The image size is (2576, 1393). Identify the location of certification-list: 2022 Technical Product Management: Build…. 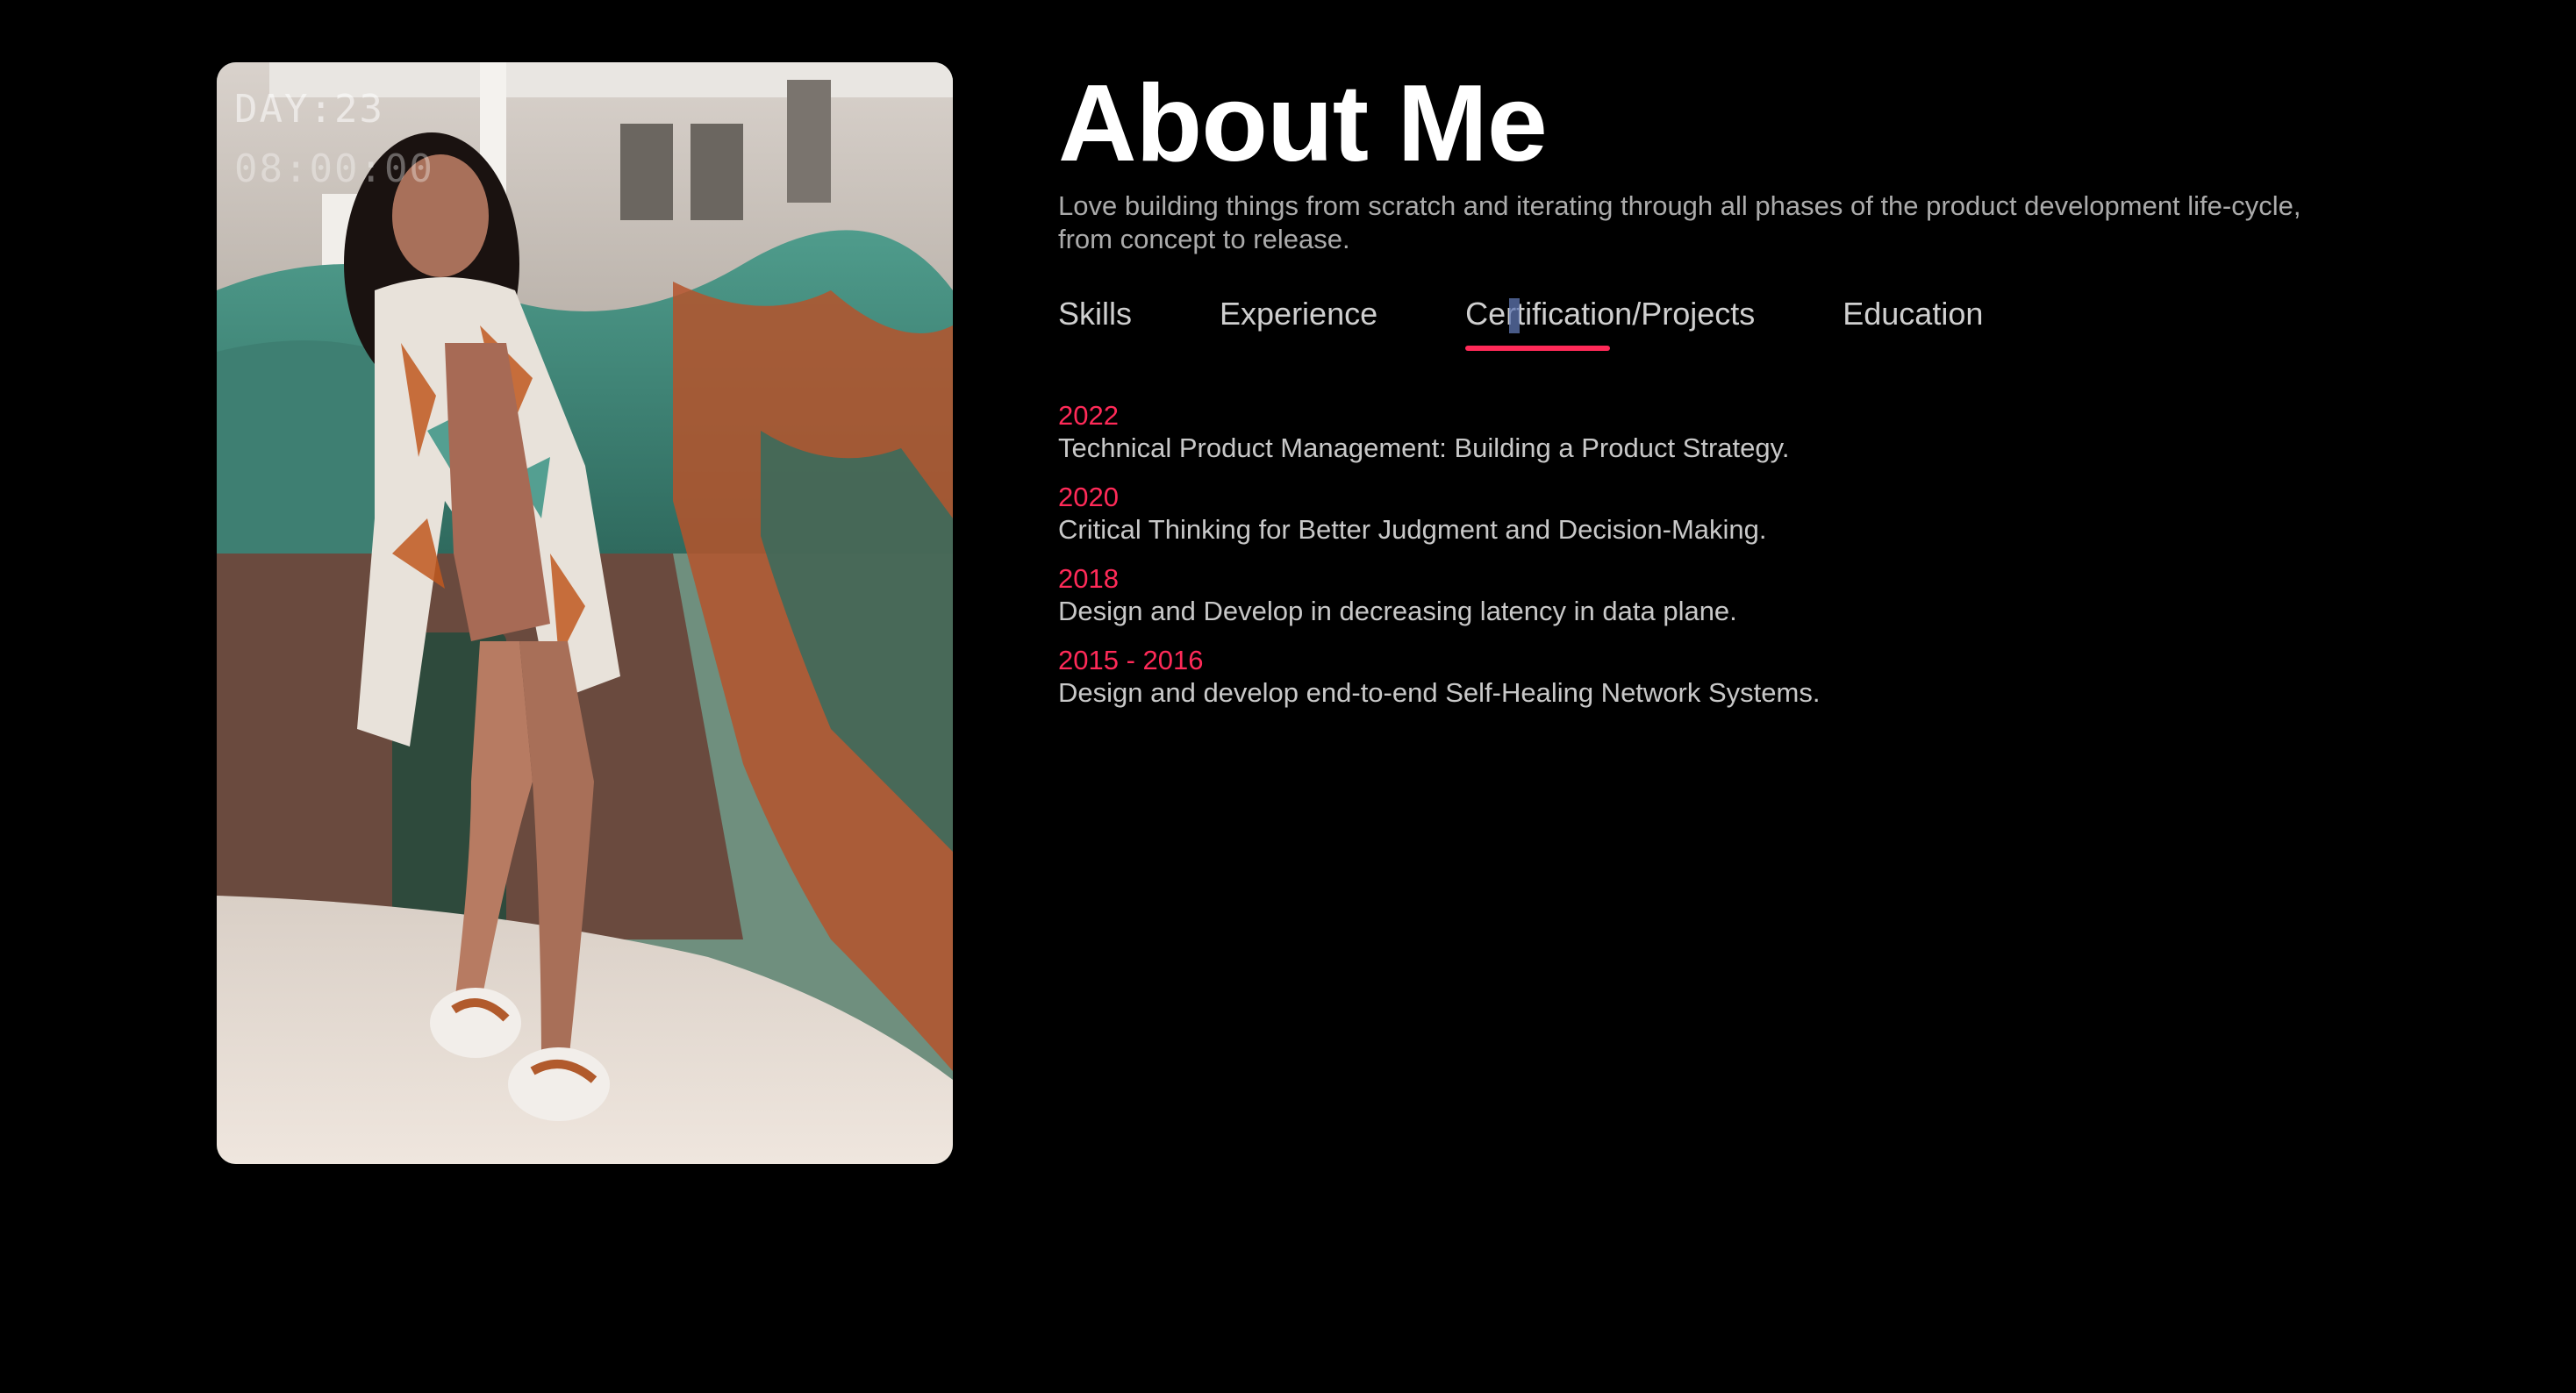
(1681, 555).